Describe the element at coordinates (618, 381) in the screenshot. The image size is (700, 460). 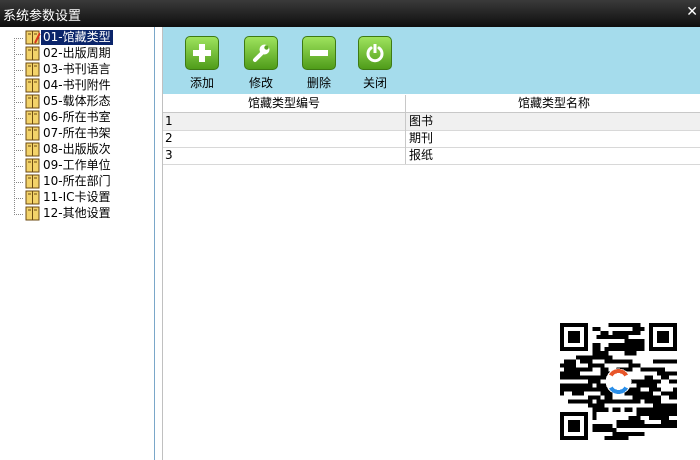
I see `qr-code-image` at that location.